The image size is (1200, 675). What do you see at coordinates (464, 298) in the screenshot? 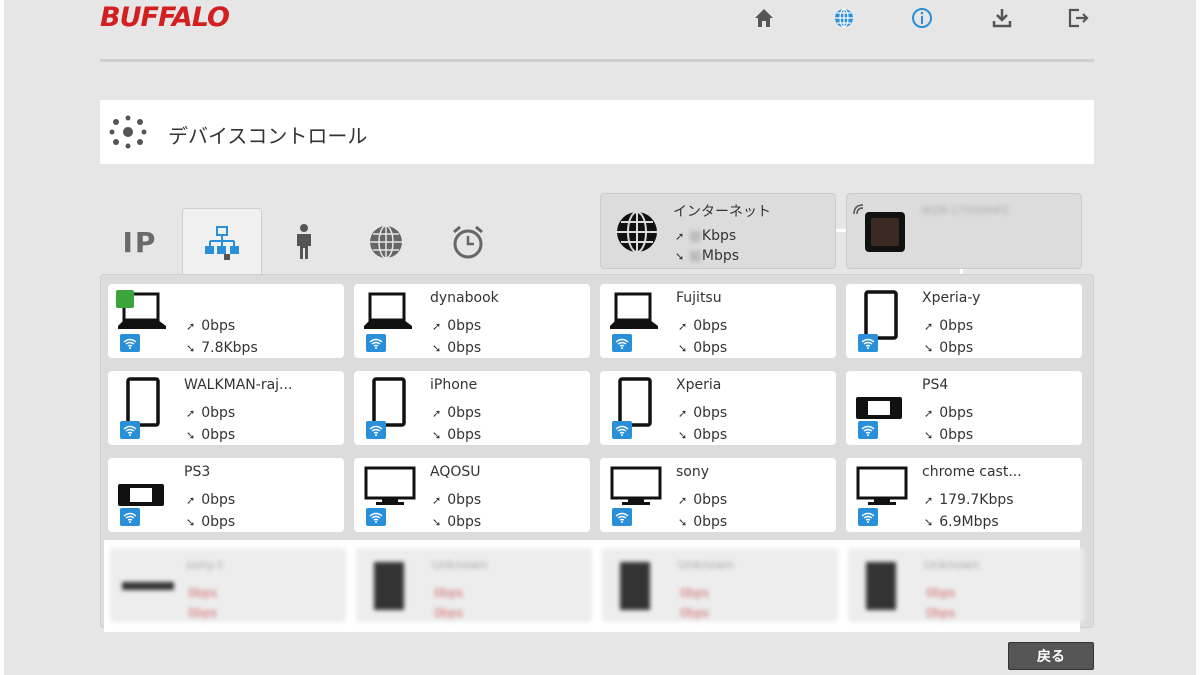
I see `device-name: dynabook` at bounding box center [464, 298].